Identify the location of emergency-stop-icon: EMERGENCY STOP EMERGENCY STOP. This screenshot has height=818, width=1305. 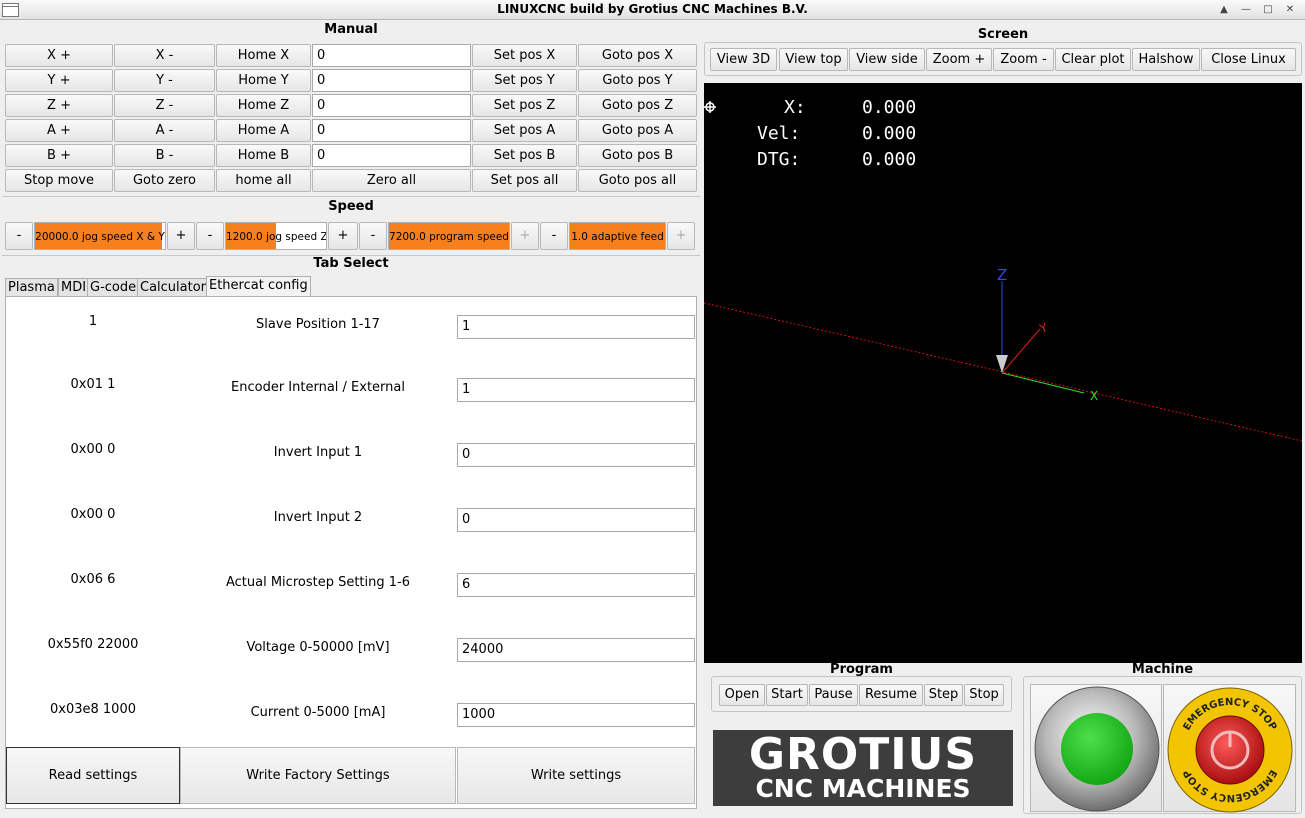
(1230, 750).